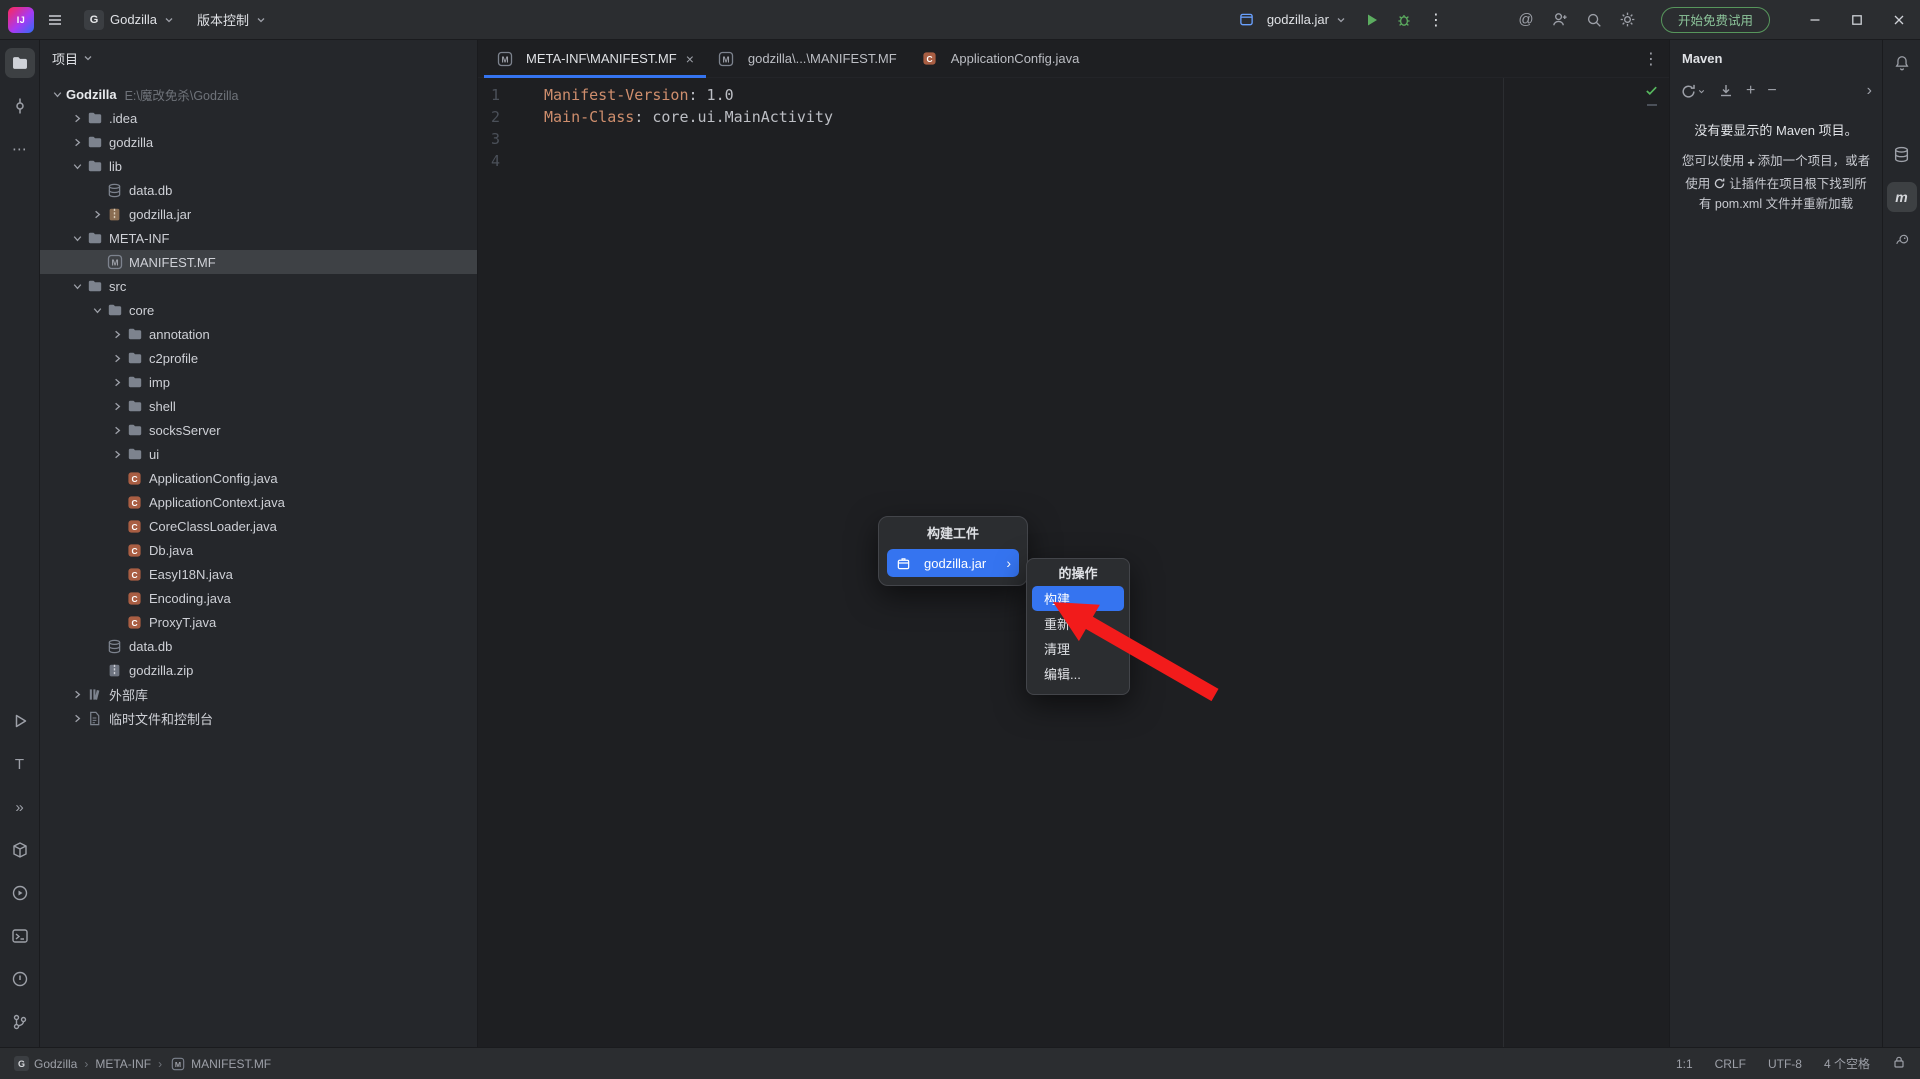 The width and height of the screenshot is (1920, 1079). Describe the element at coordinates (55, 20) in the screenshot. I see `main-menu-icon` at that location.